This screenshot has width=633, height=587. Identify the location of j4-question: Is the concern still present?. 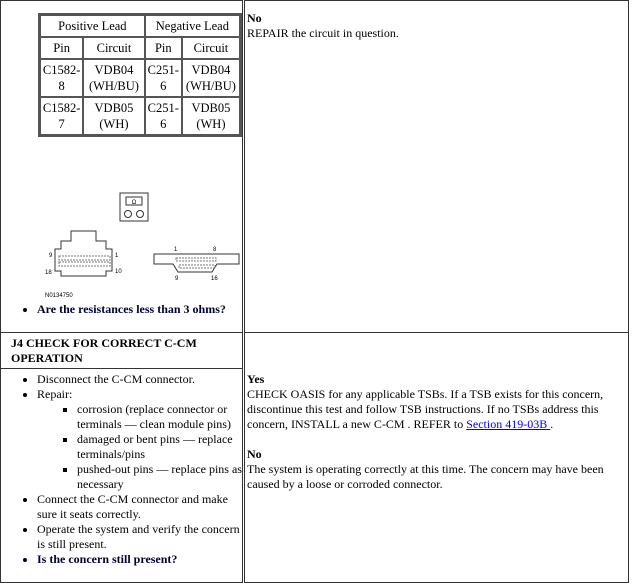
(139, 559).